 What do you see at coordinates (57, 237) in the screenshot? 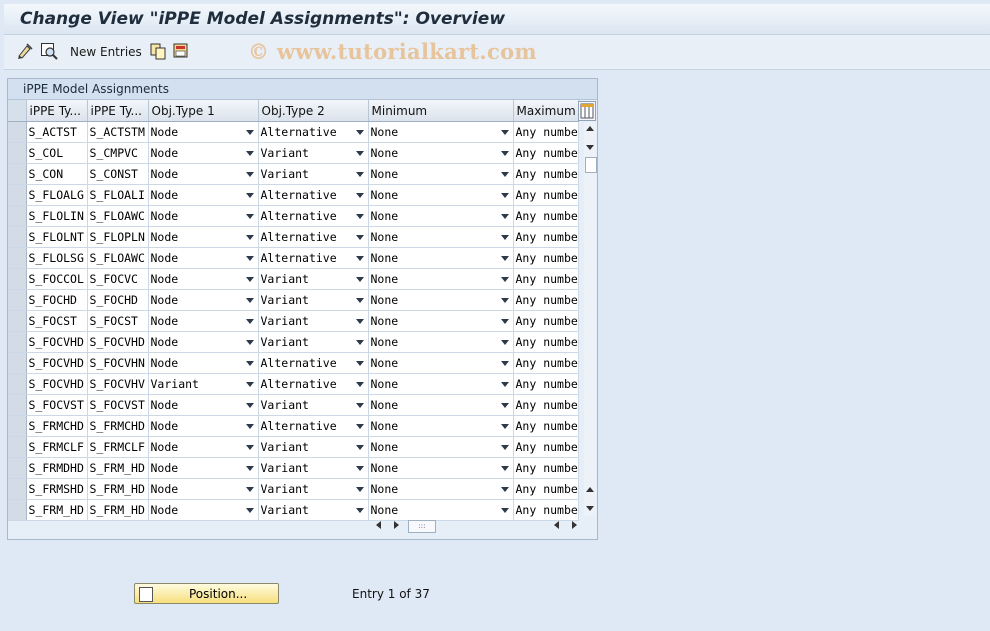
I see `cell-ippe-type-1: S_FLOLNT` at bounding box center [57, 237].